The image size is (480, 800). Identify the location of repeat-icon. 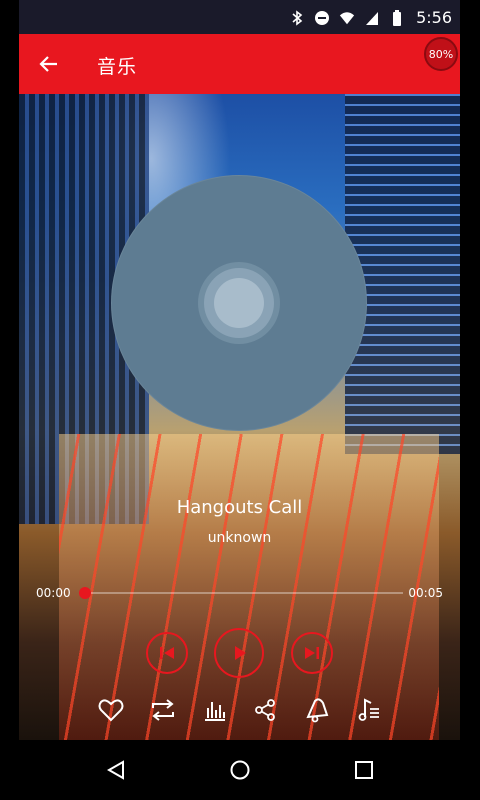
(163, 710).